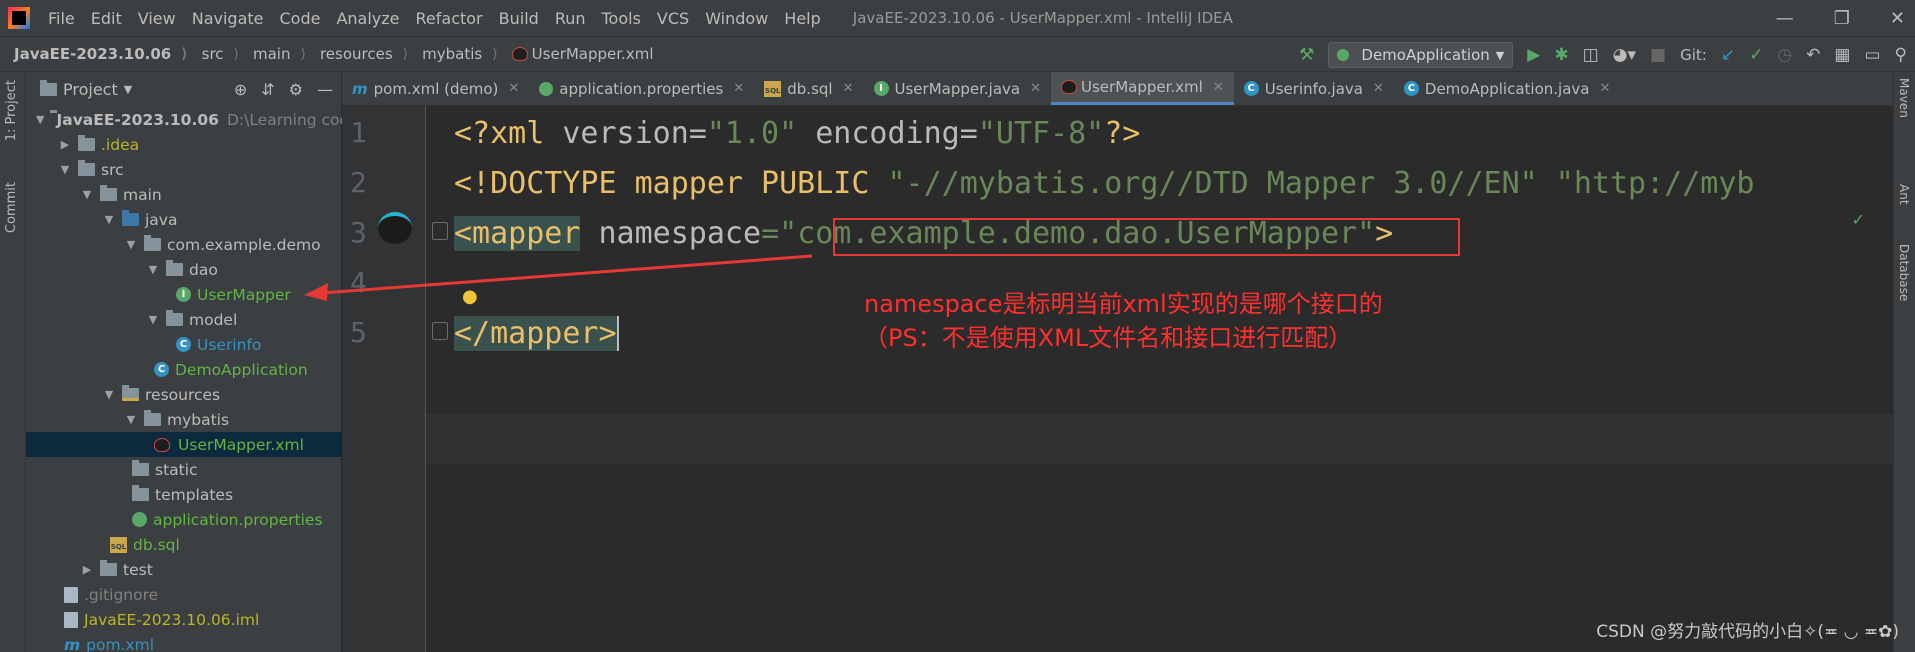 The image size is (1915, 652). Describe the element at coordinates (1747, 632) in the screenshot. I see `watermark: CSDN @努力敲代码的小白✧(≖ ◡ ≖✿)` at that location.